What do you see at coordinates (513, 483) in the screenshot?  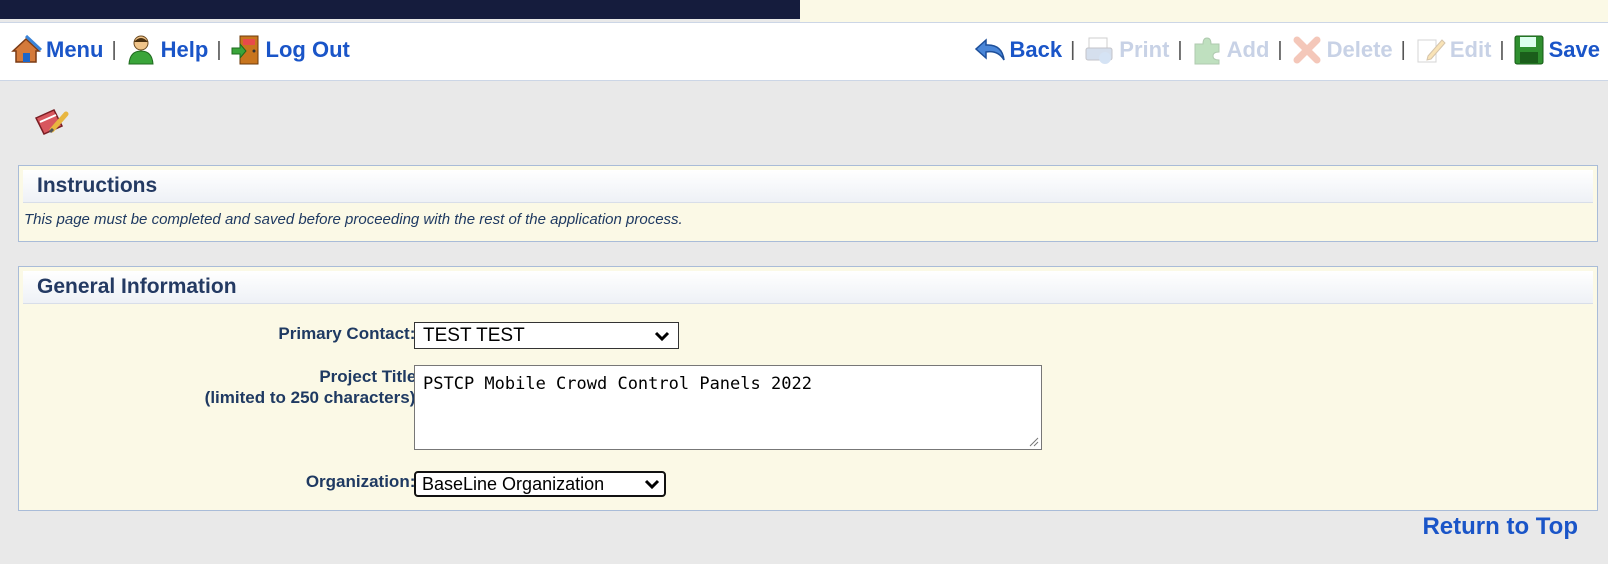 I see `organization-value: BaseLine Organization` at bounding box center [513, 483].